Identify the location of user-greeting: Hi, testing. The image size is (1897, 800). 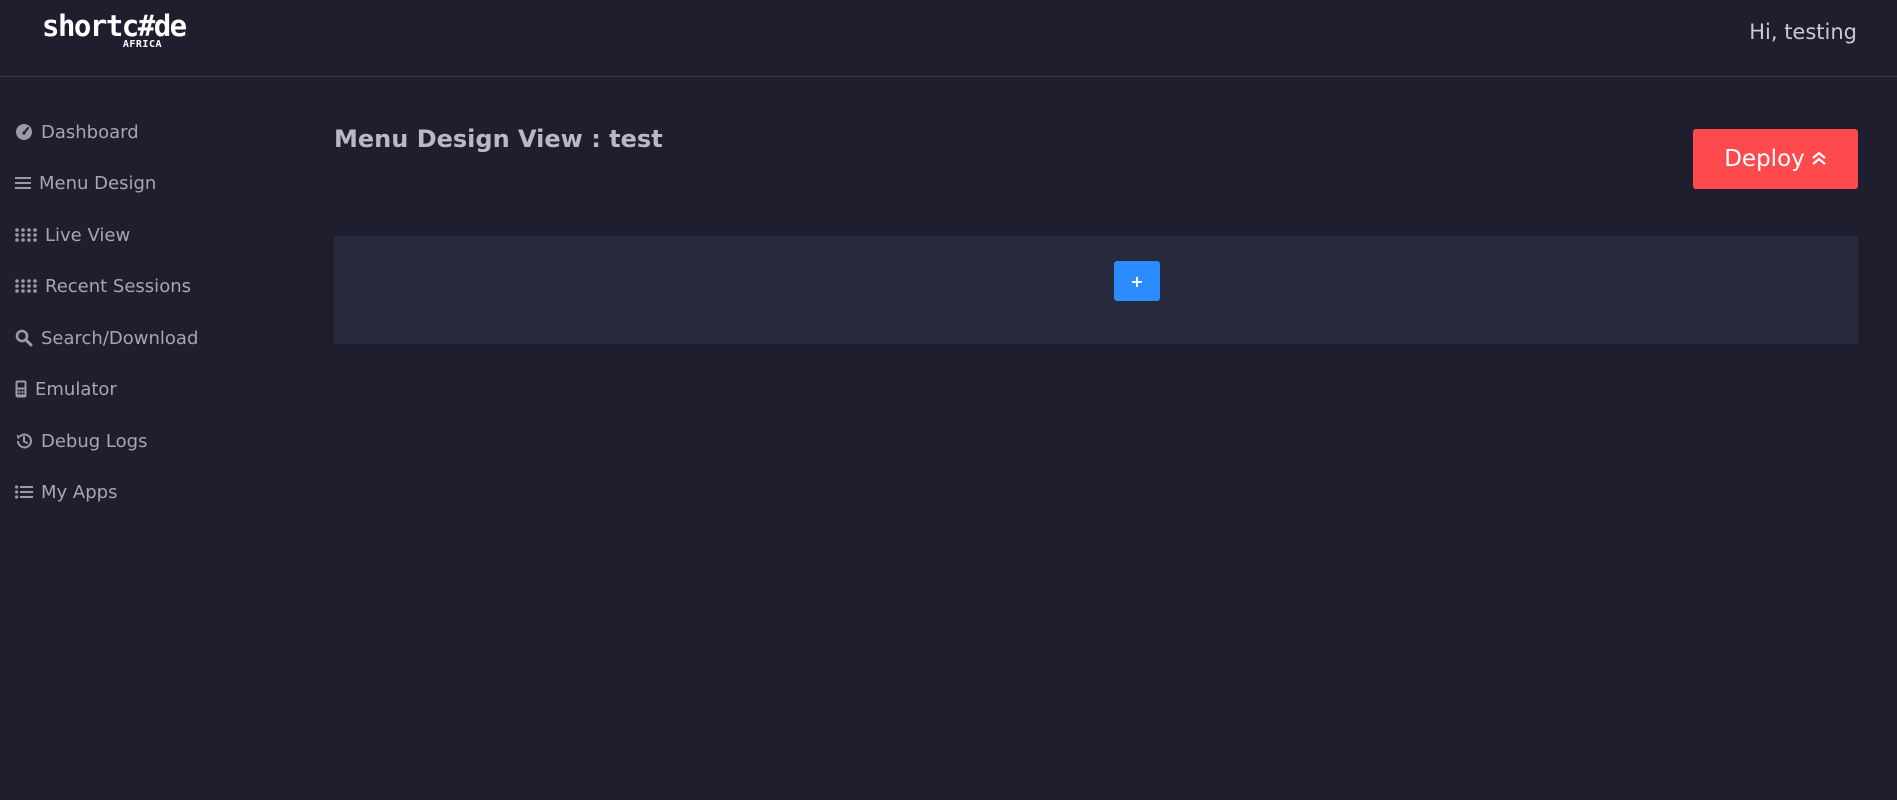
(1803, 32).